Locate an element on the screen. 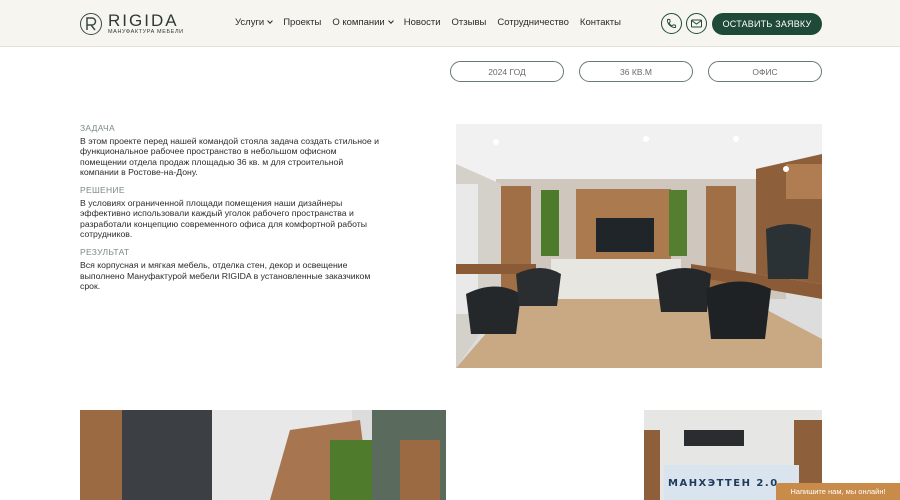 The height and width of the screenshot is (500, 900). nav-label: Проекты is located at coordinates (302, 22).